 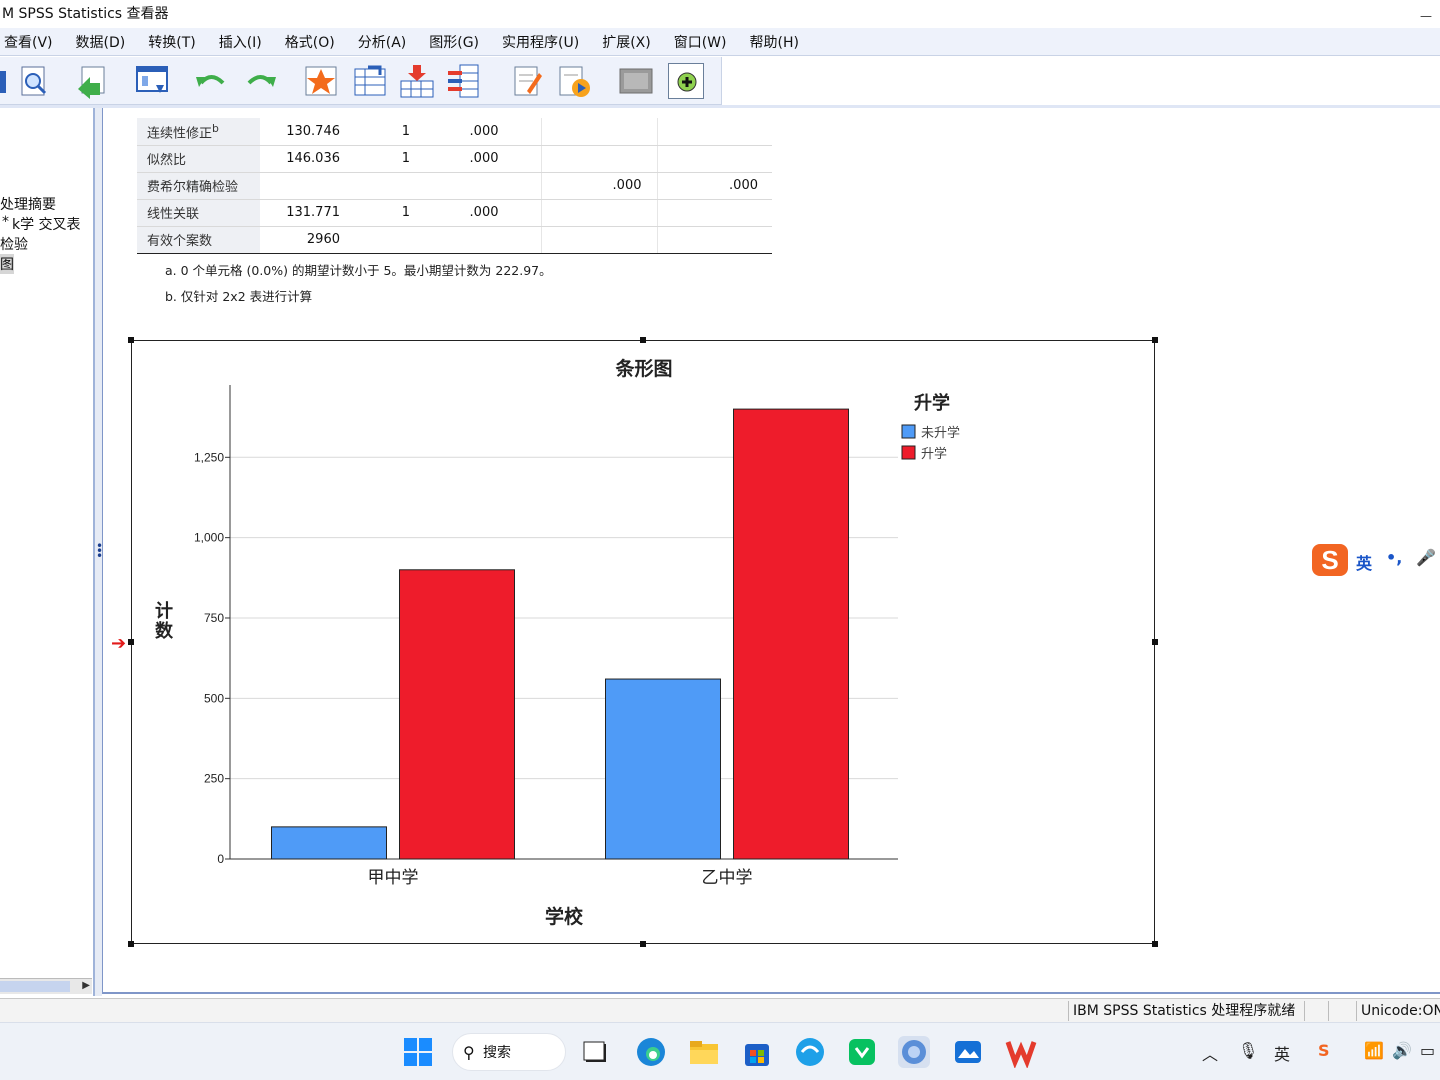 What do you see at coordinates (643, 368) in the screenshot?
I see `chart-title: 条形图` at bounding box center [643, 368].